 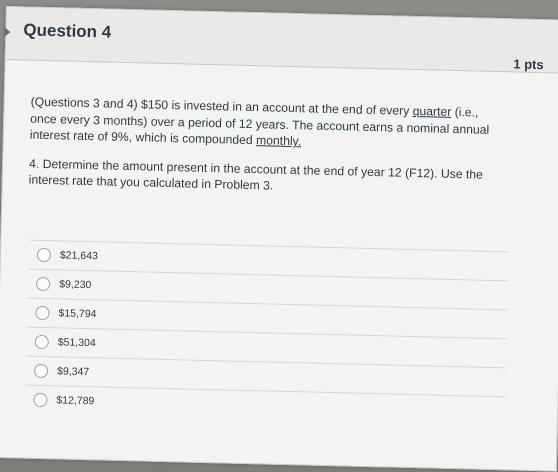 What do you see at coordinates (73, 372) in the screenshot?
I see `answer-label: $9,347` at bounding box center [73, 372].